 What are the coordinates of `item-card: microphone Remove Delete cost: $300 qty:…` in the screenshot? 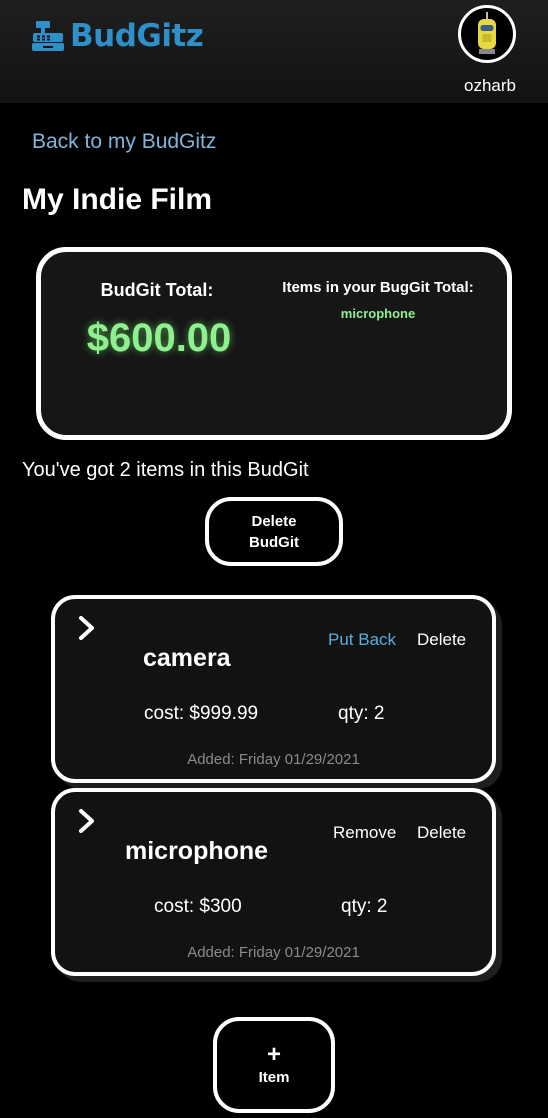 It's located at (273, 882).